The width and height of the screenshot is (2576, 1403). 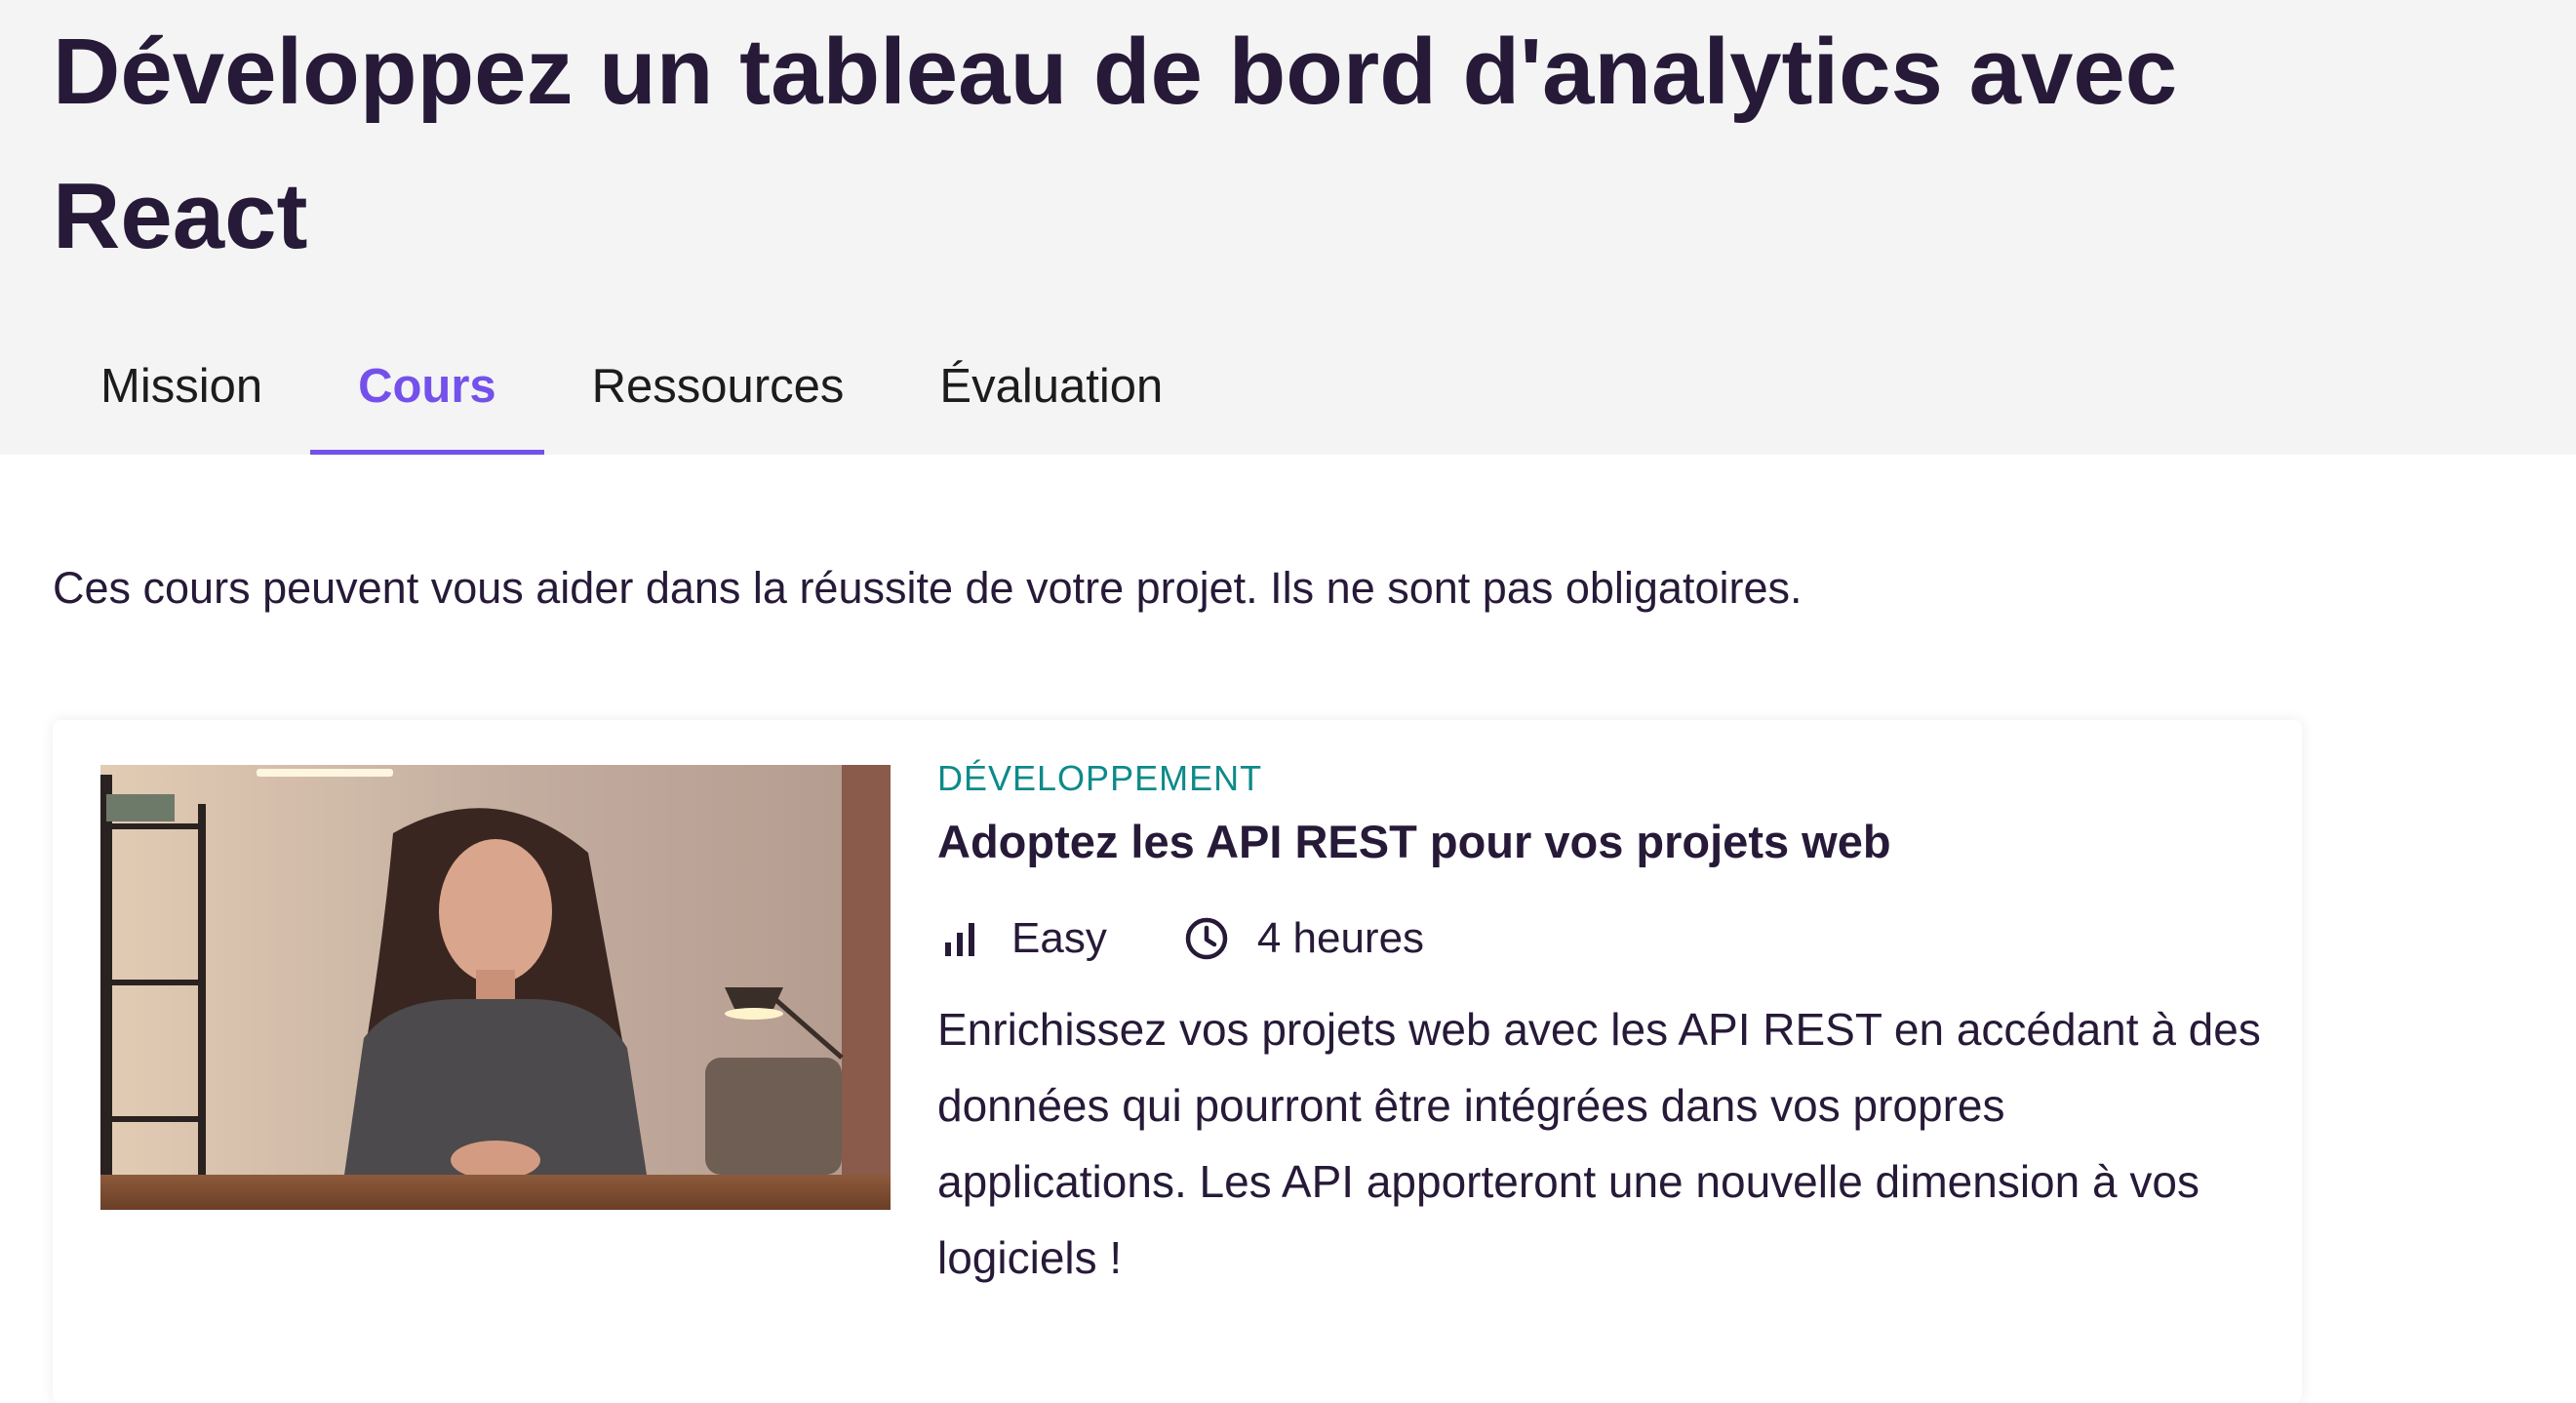 I want to click on course-meta: Easy 4 heures, so click(x=1600, y=938).